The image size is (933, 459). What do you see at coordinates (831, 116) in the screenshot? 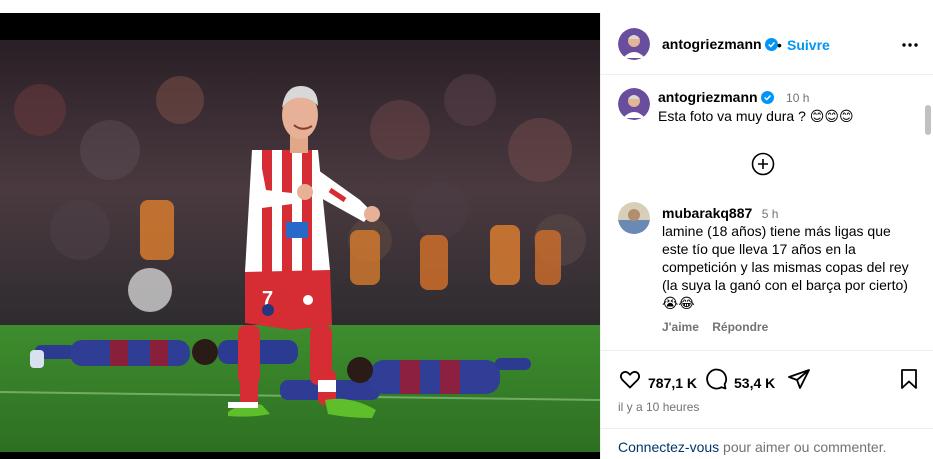
I see `caption-emojis: 😊😊😊` at bounding box center [831, 116].